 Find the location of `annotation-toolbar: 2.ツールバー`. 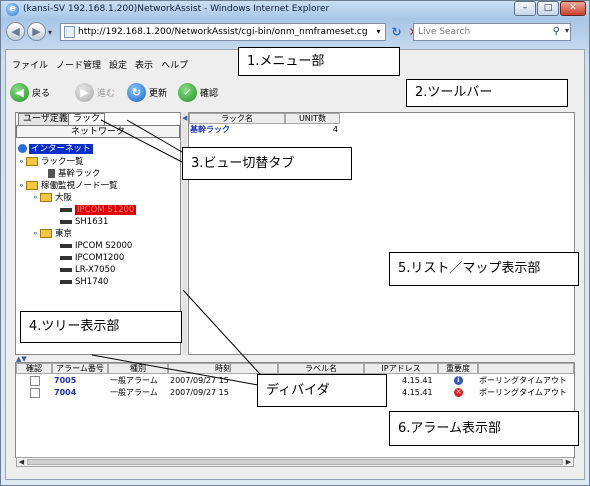

annotation-toolbar: 2.ツールバー is located at coordinates (487, 93).